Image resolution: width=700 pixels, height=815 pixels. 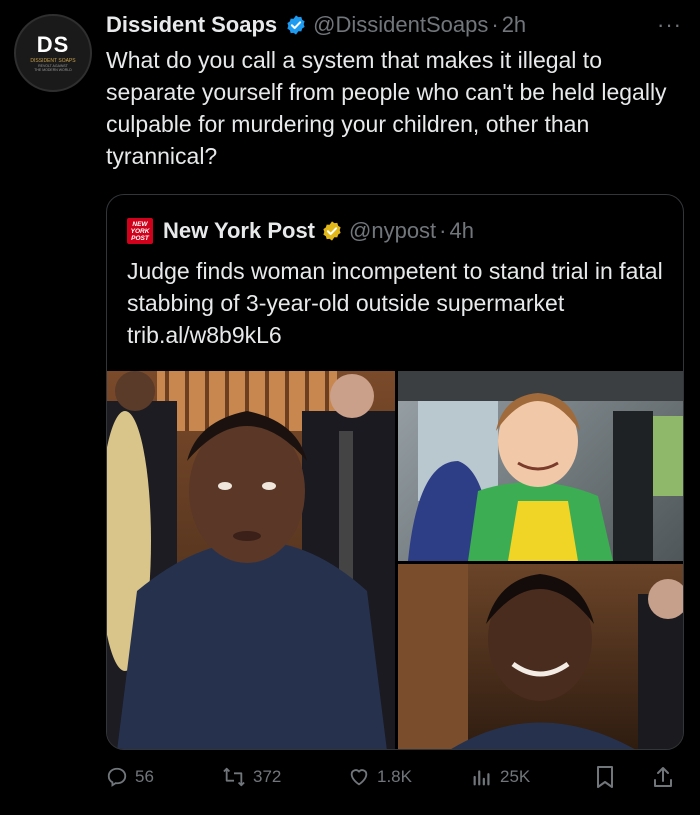 I want to click on views-button: 25K, so click(x=500, y=777).